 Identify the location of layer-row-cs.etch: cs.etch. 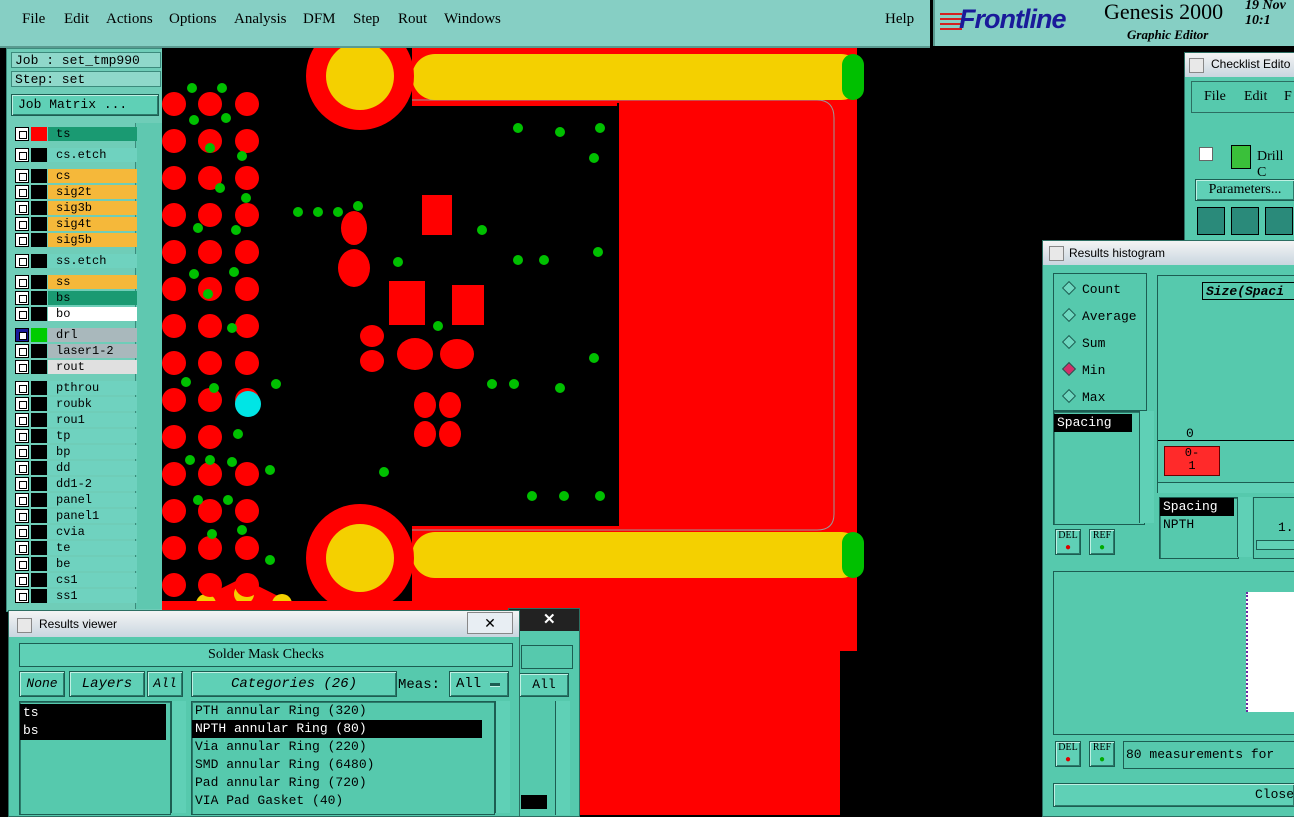
(76, 155).